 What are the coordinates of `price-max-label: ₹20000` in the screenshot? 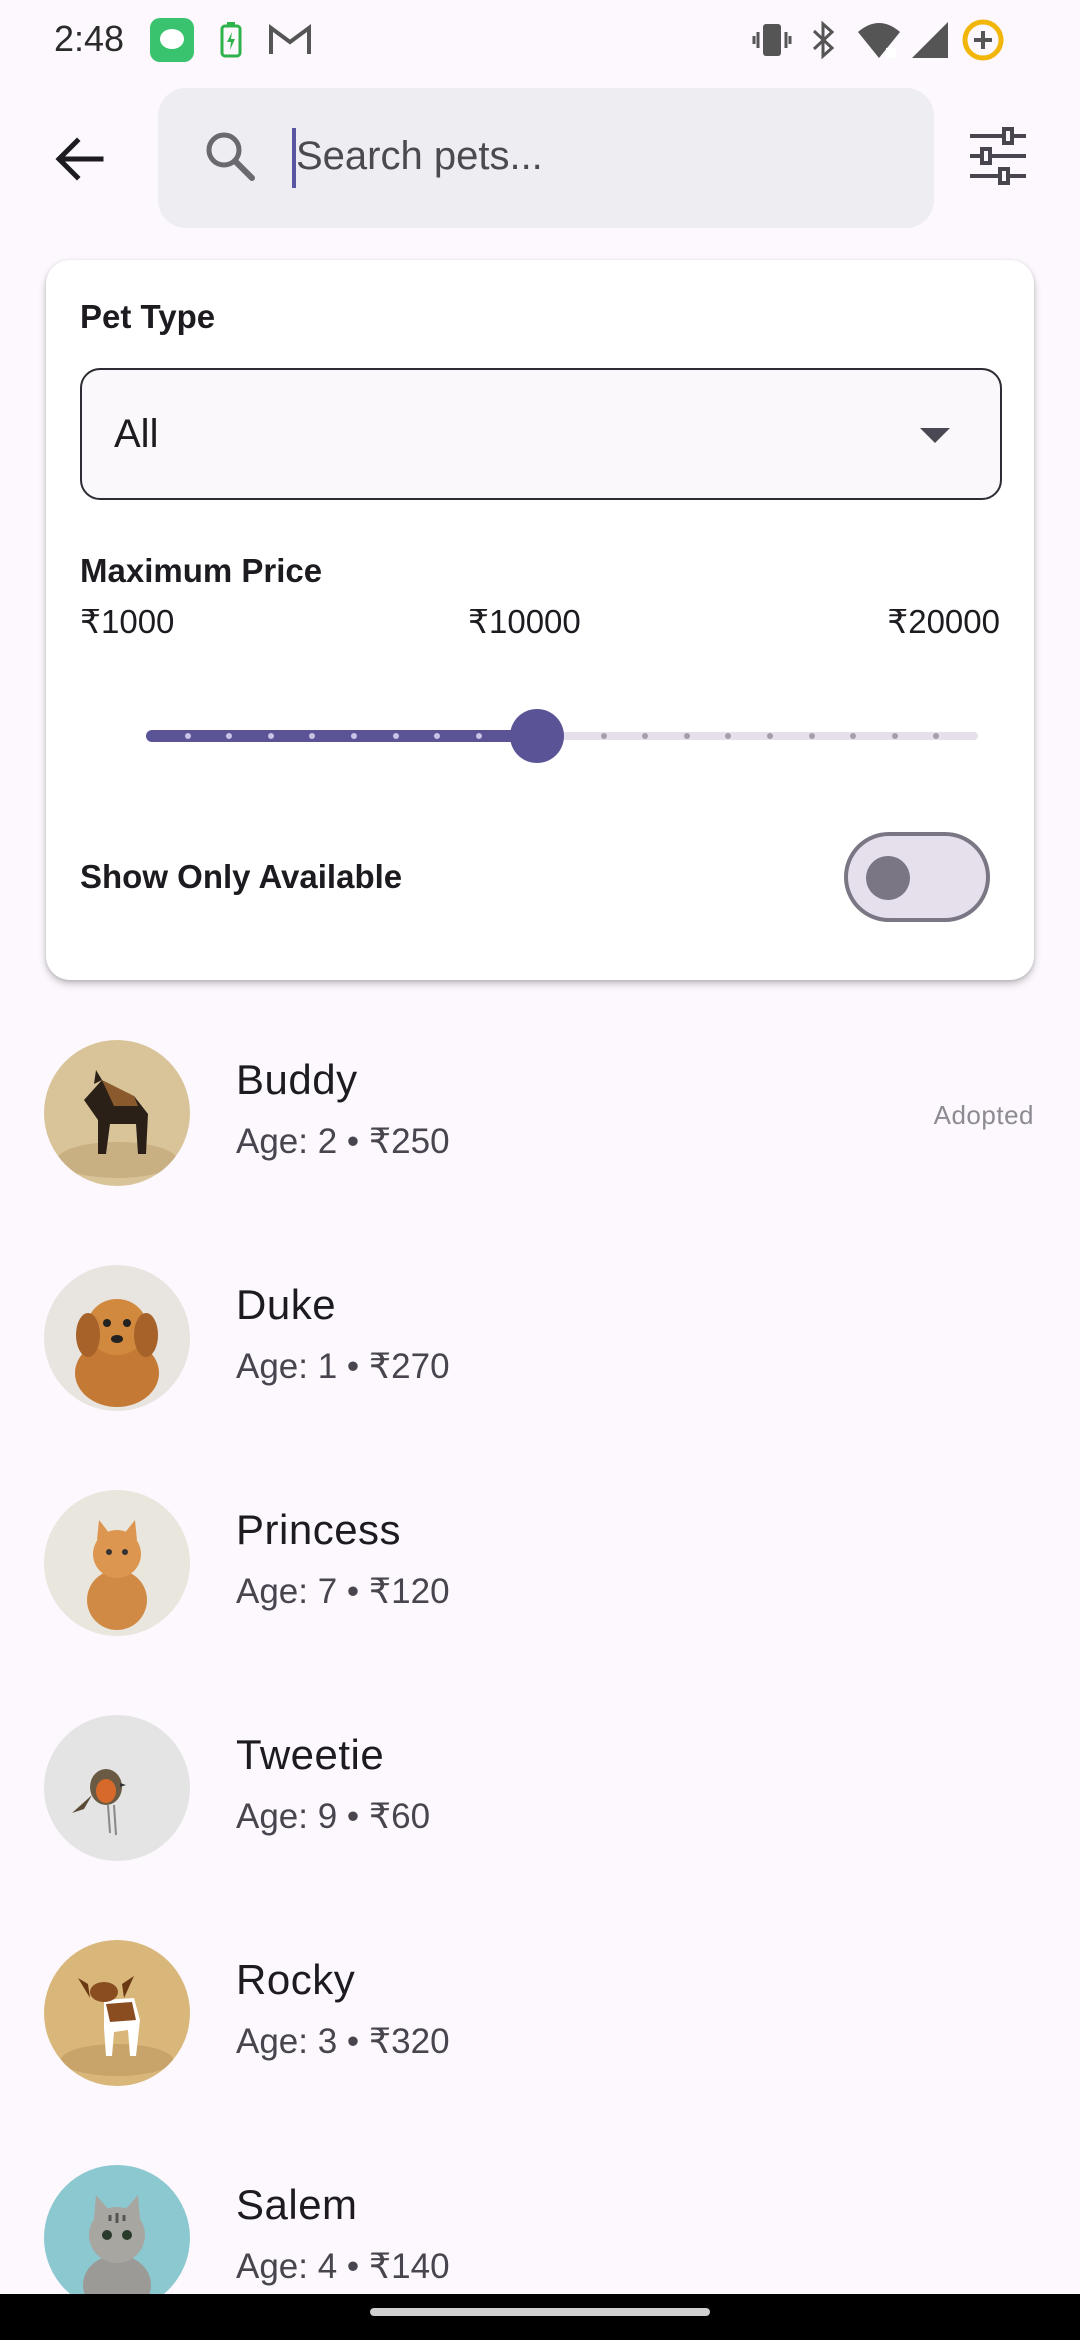 It's located at (943, 621).